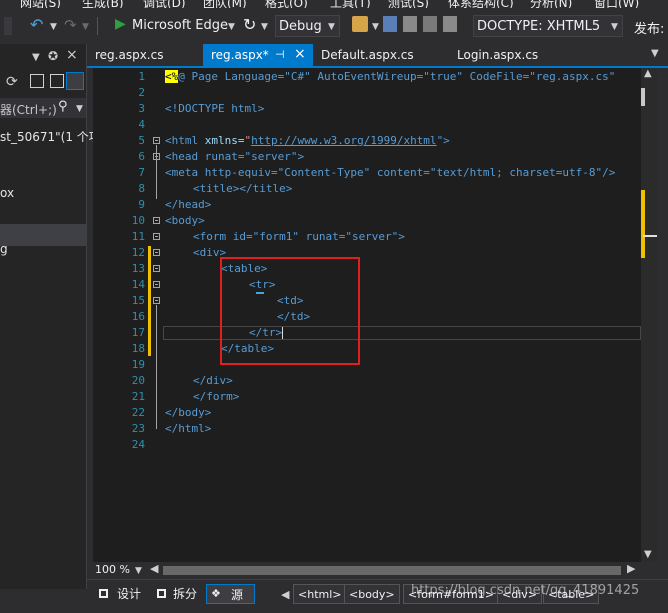  I want to click on line-number: 22, so click(138, 412).